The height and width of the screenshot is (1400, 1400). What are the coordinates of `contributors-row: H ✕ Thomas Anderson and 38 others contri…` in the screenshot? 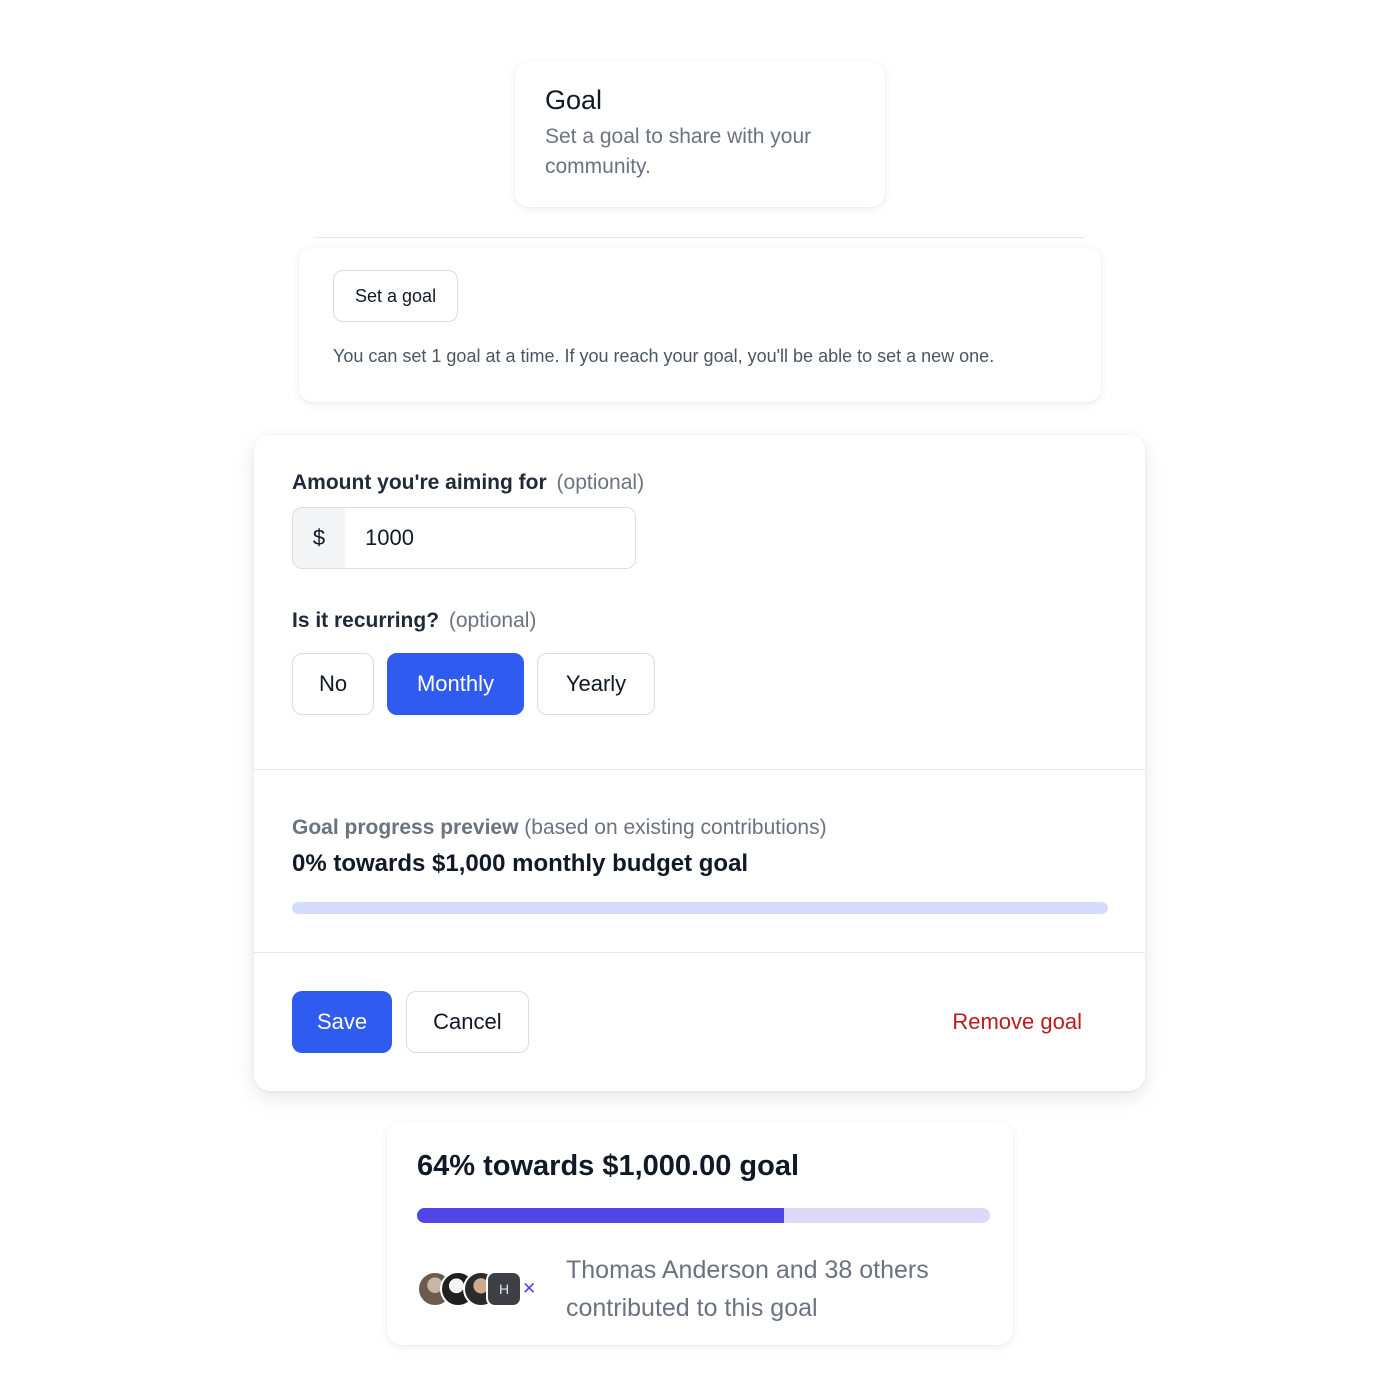 It's located at (700, 1289).